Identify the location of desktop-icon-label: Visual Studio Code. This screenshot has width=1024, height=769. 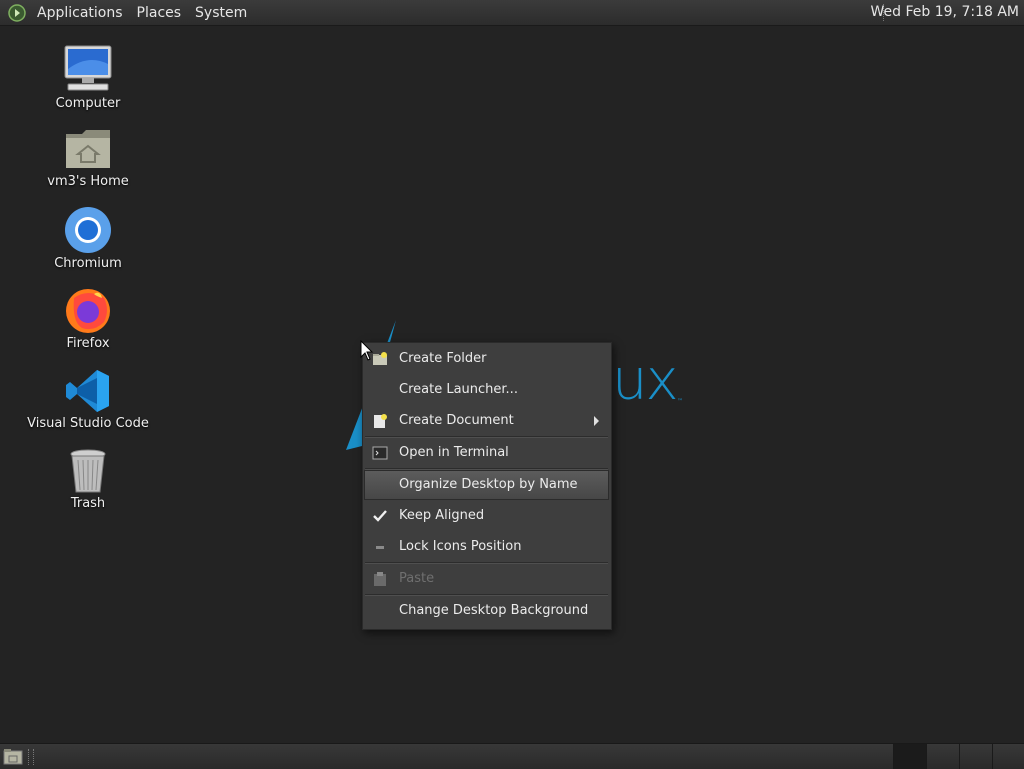
(88, 423).